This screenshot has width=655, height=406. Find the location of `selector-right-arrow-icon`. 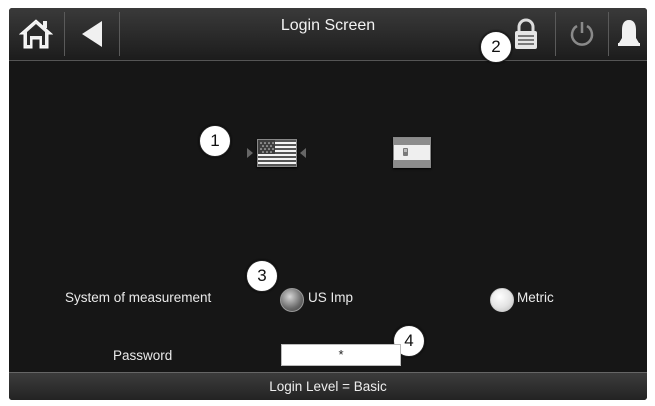

selector-right-arrow-icon is located at coordinates (303, 153).